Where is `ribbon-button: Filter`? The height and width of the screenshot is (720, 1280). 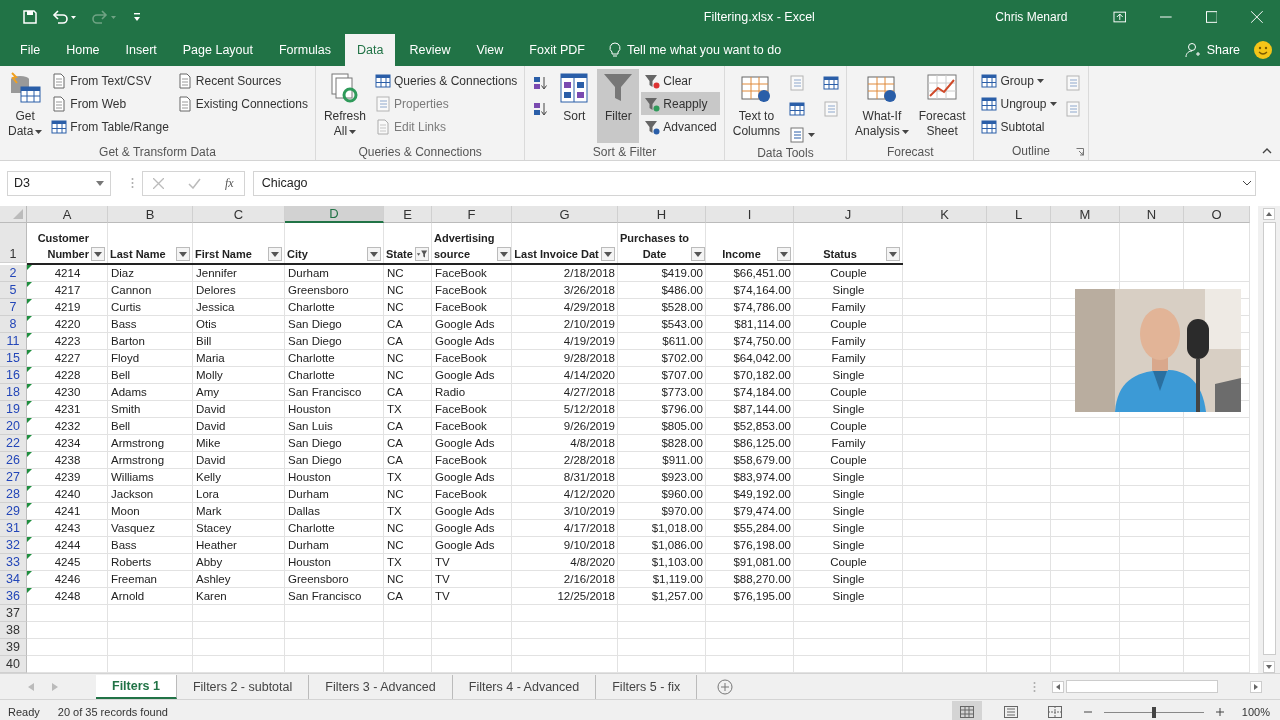 ribbon-button: Filter is located at coordinates (618, 106).